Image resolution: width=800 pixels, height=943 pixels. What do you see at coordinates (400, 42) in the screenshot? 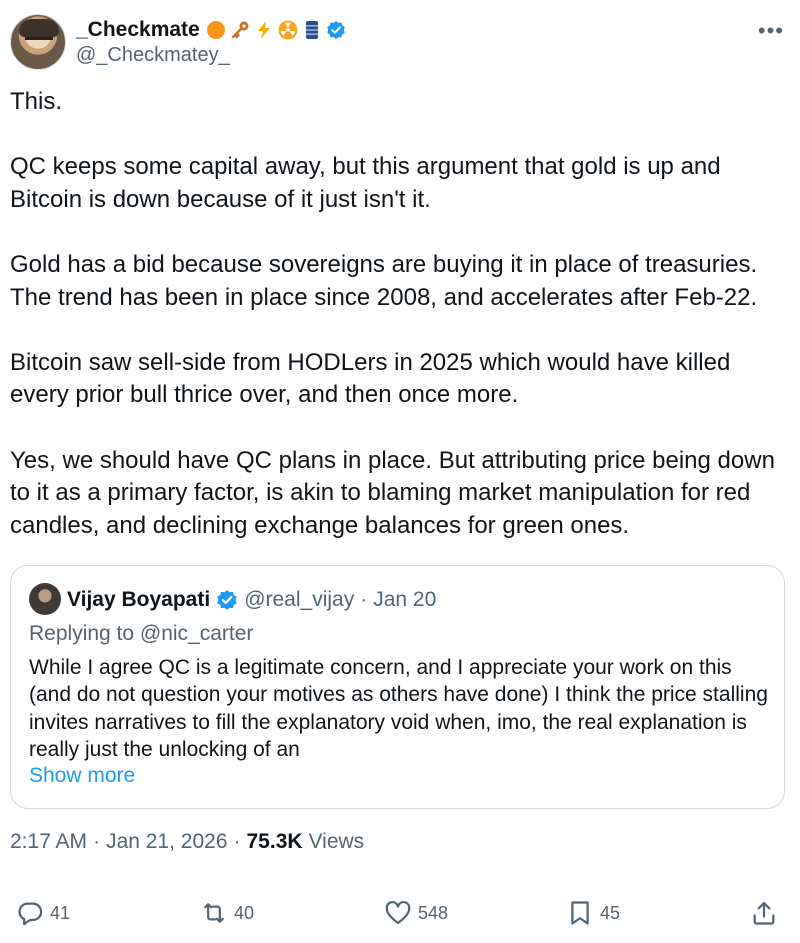
I see `tweet-header: _Checkmate @_Checkmatey_ •••` at bounding box center [400, 42].